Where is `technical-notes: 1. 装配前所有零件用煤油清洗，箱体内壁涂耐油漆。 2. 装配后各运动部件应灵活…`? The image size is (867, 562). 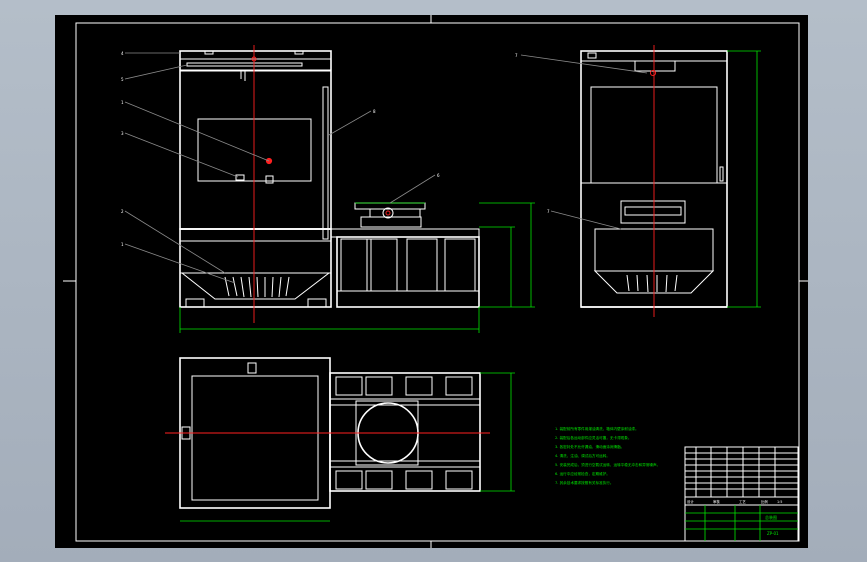
technical-notes: 1. 装配前所有零件用煤油清洗，箱体内壁涂耐油漆。 2. 装配后各运动部件应灵活… is located at coordinates (607, 455).